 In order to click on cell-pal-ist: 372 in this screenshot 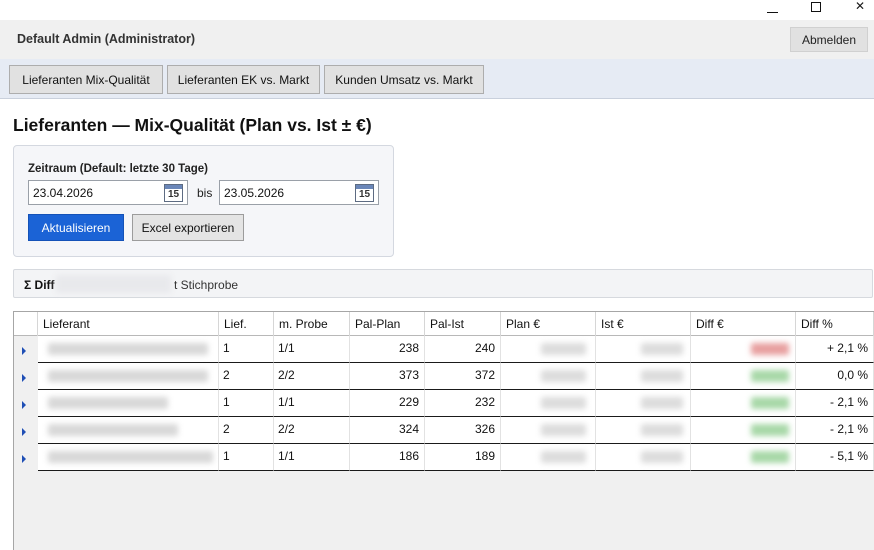, I will do `click(463, 376)`.